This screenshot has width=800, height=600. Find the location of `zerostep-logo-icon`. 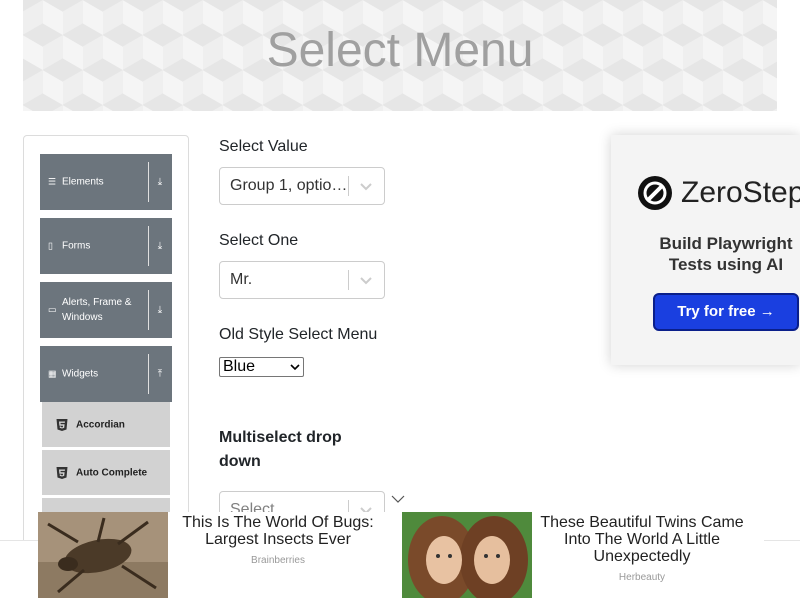

zerostep-logo-icon is located at coordinates (655, 193).